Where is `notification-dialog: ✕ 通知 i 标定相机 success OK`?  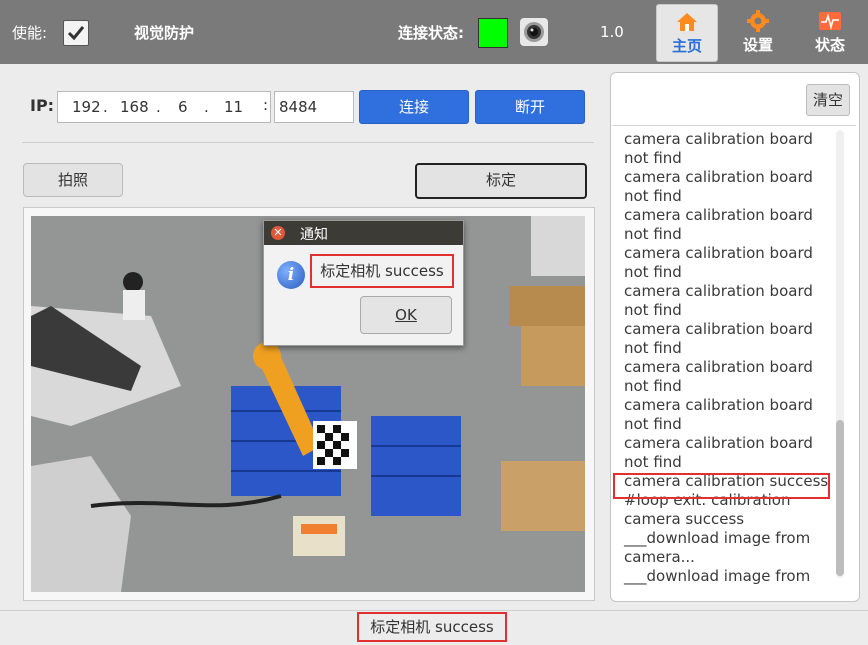
notification-dialog: ✕ 通知 i 标定相机 success OK is located at coordinates (363, 283).